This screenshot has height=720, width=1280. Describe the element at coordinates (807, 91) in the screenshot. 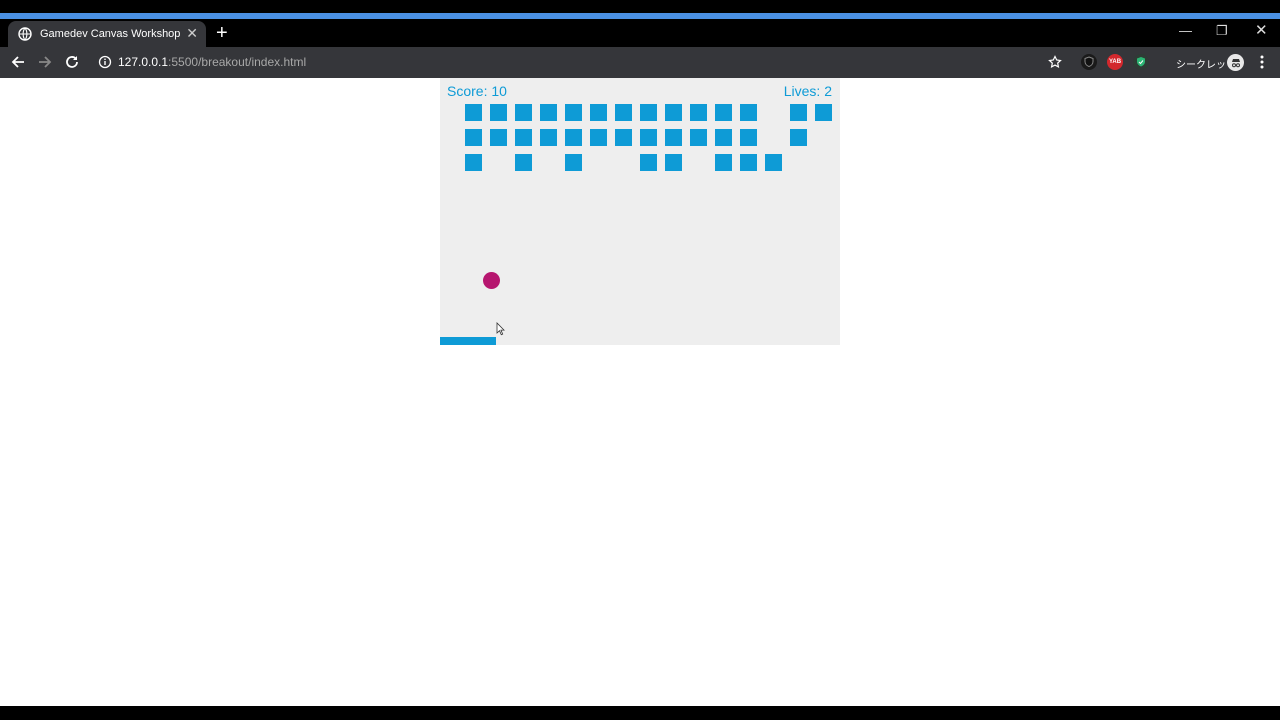

I see `lives-display: Lives: 2` at that location.